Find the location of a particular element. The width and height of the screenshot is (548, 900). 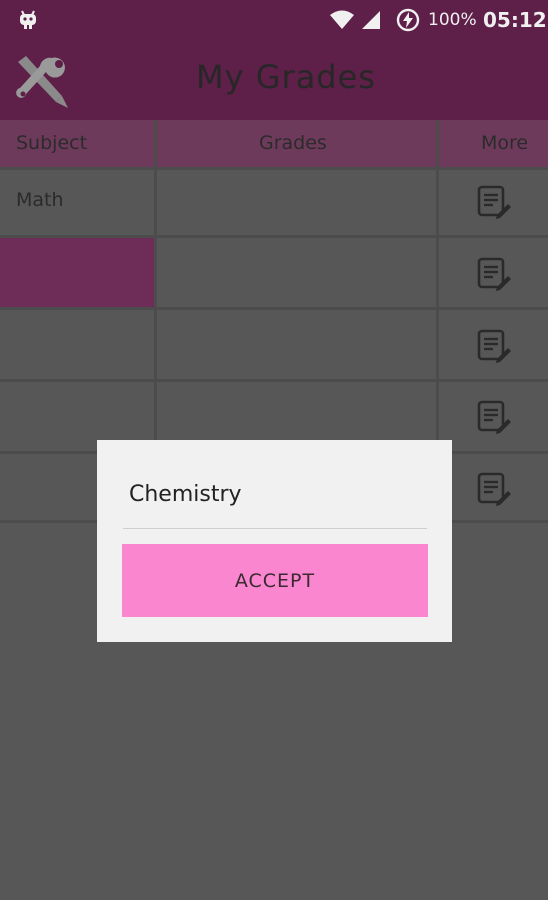

subject-dialog: Chemistry ACCEPT is located at coordinates (274, 541).